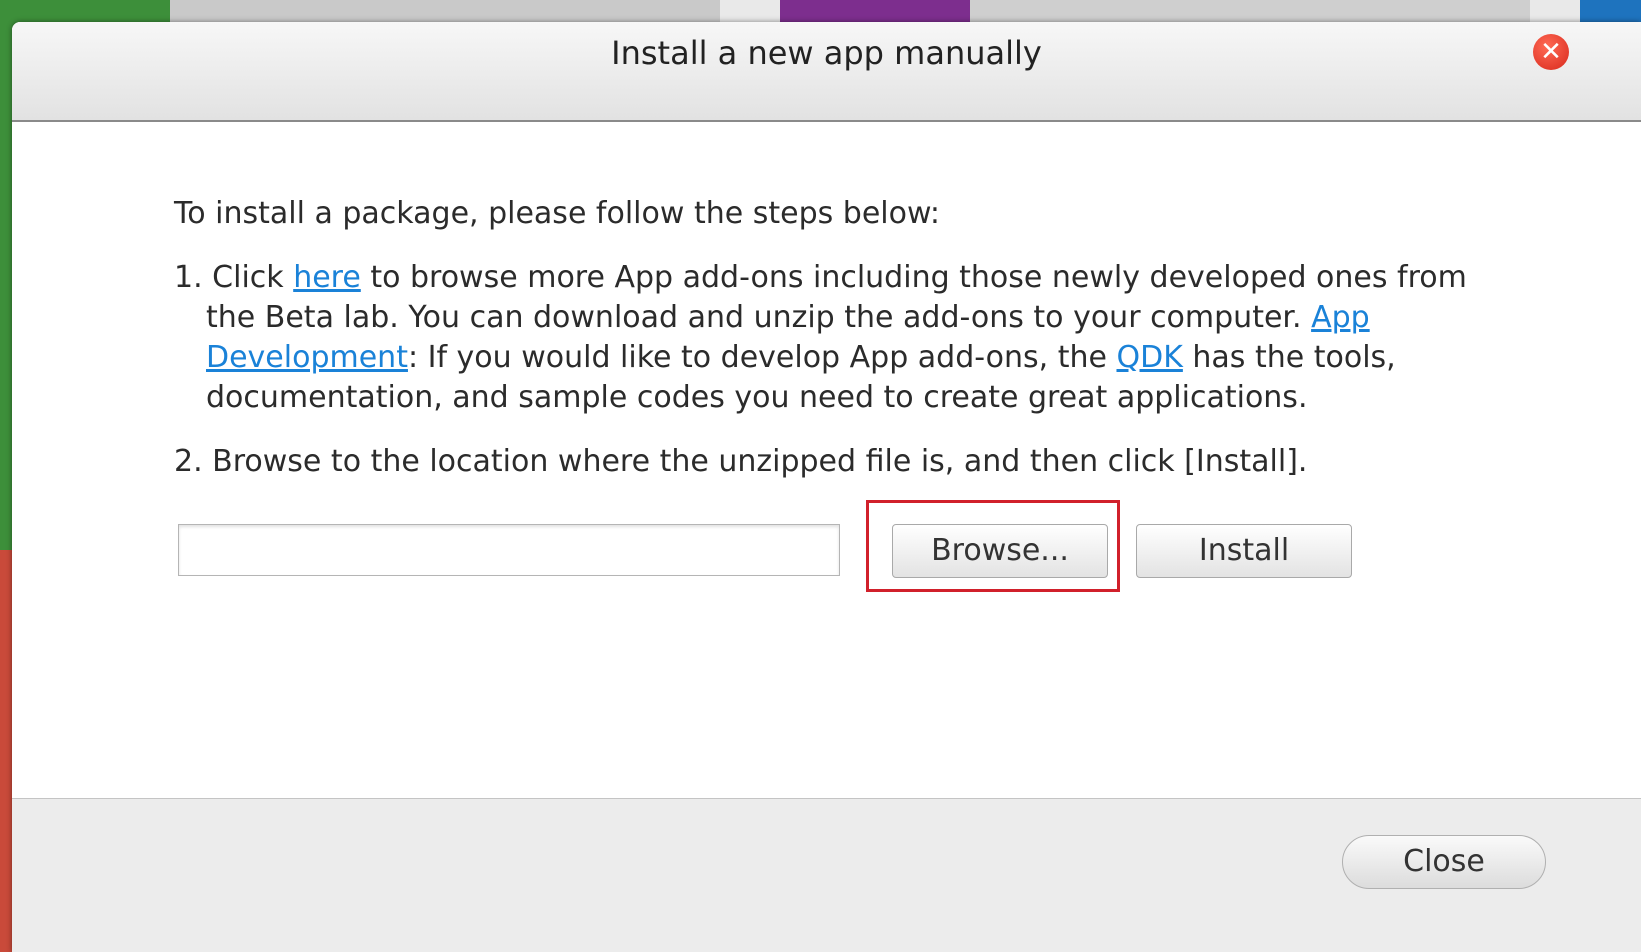  What do you see at coordinates (327, 277) in the screenshot?
I see `here-link: here` at bounding box center [327, 277].